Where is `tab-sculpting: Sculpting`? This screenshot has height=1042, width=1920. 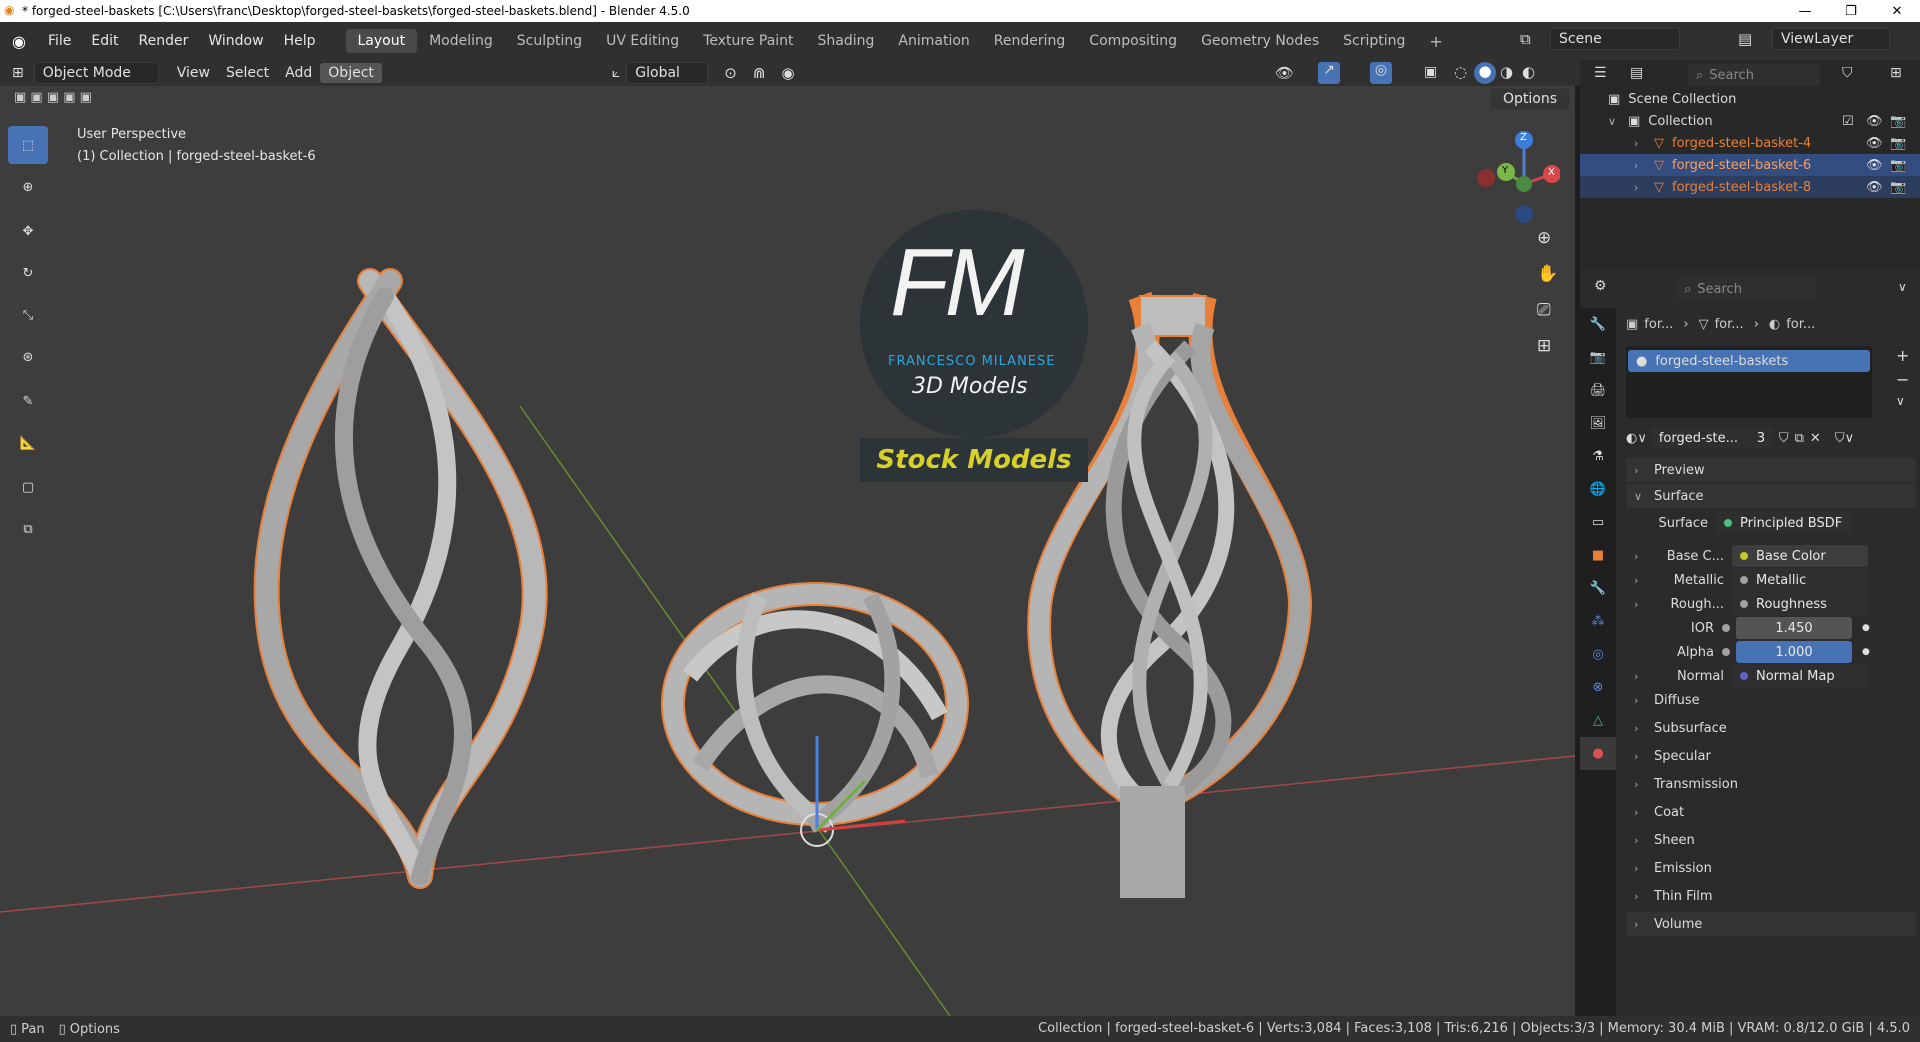 tab-sculpting: Sculpting is located at coordinates (549, 41).